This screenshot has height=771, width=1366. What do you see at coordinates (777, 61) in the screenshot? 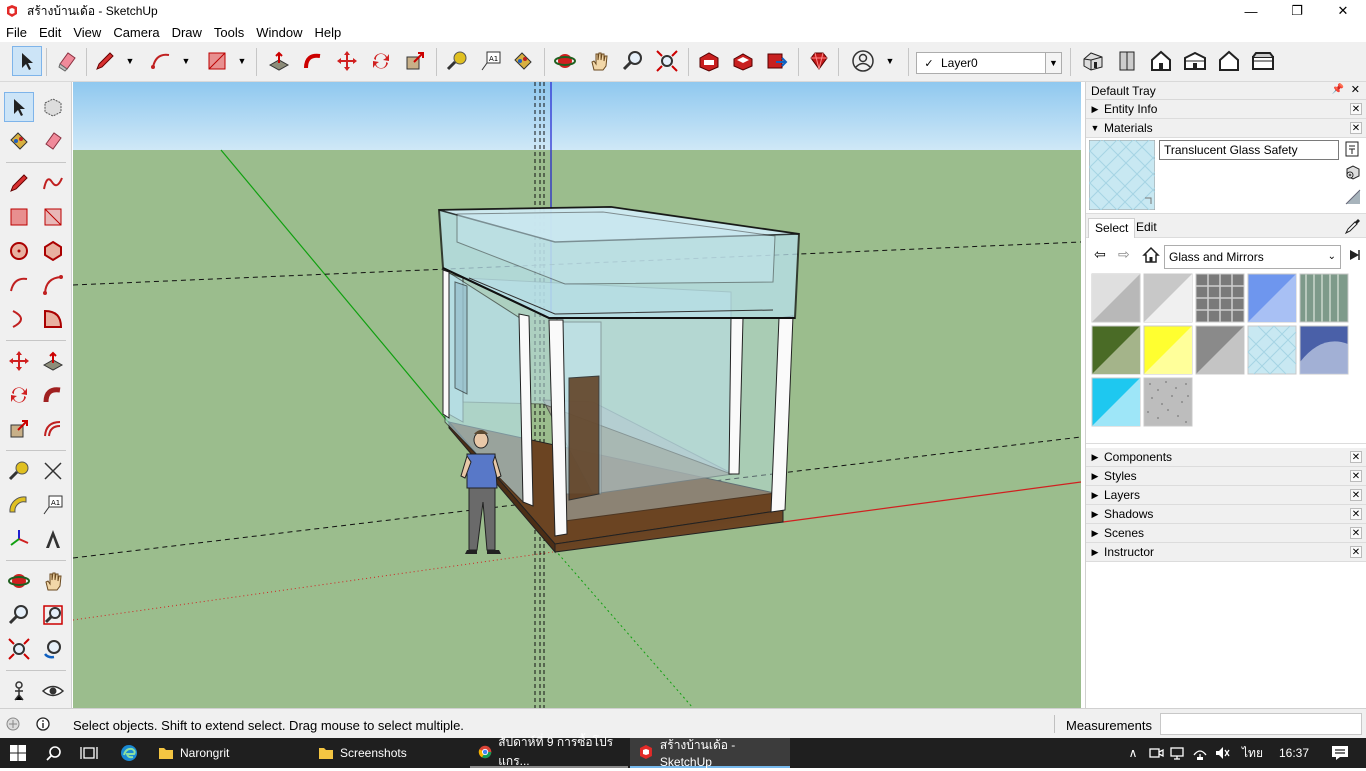
I see `share-model-button` at bounding box center [777, 61].